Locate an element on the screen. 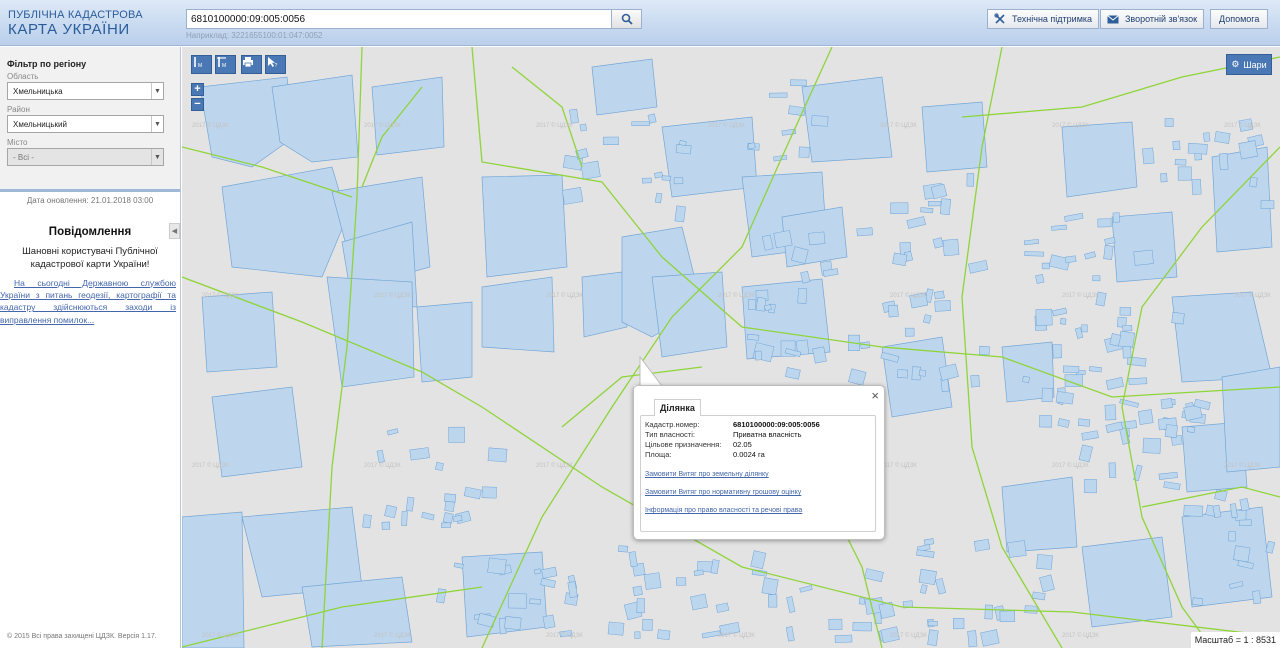 This screenshot has height=648, width=1280. oblast-select: Хмельницька ▼ is located at coordinates (85, 91).